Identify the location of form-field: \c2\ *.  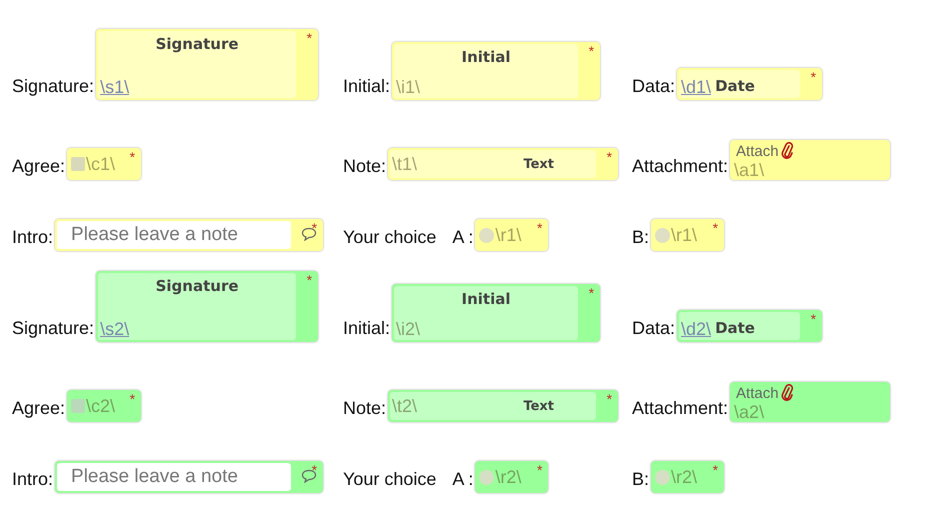
(104, 406).